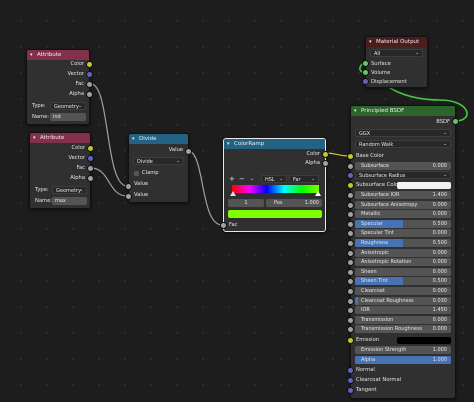  I want to click on slider-label: Clearcoat Roughness, so click(387, 300).